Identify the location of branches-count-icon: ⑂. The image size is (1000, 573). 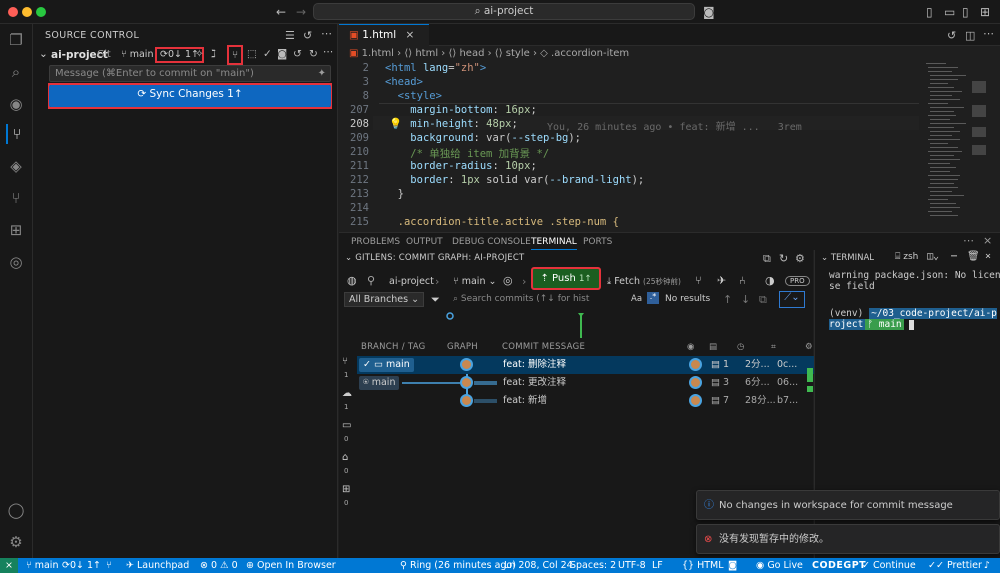
(345, 361).